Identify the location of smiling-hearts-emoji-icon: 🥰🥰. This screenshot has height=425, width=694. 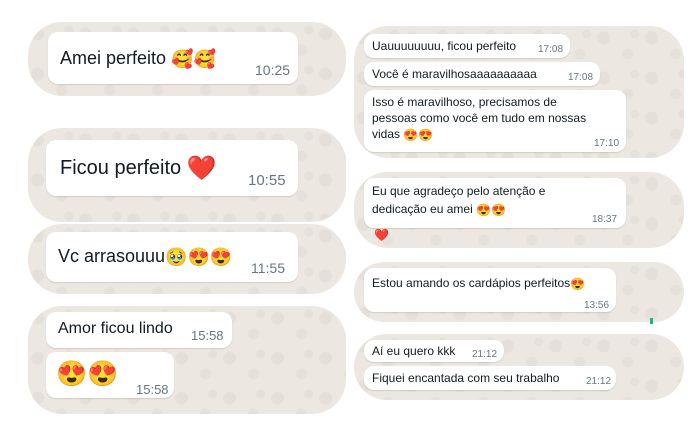
(193, 58).